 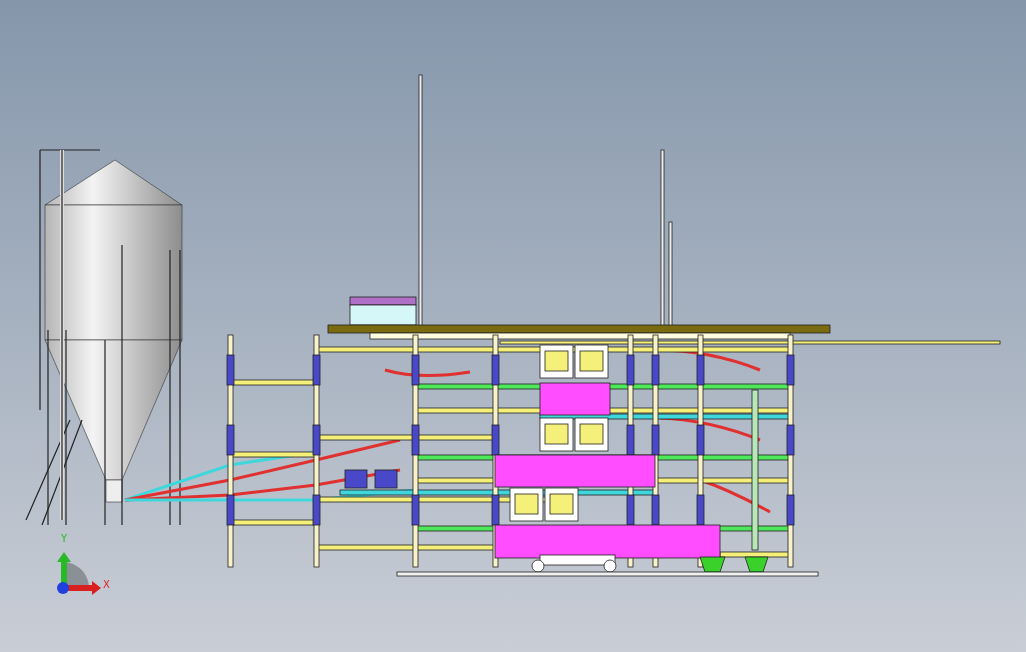 What do you see at coordinates (79, 573) in the screenshot?
I see `axis-triad-icon` at bounding box center [79, 573].